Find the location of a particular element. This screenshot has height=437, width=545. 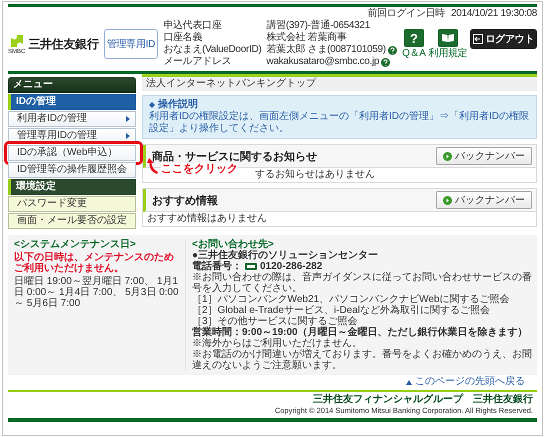

terms-button: 利用規定 is located at coordinates (448, 44).